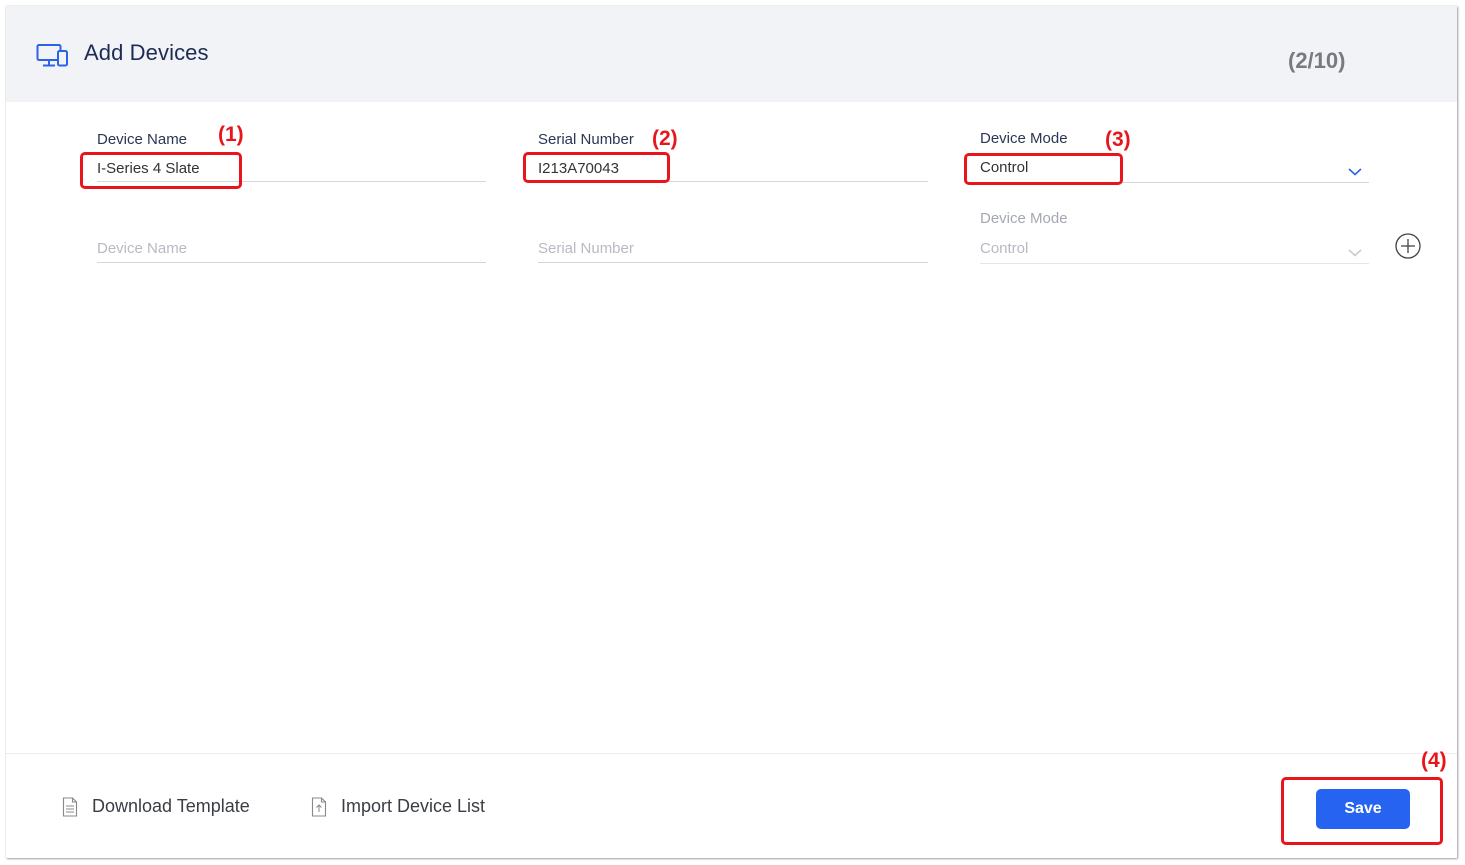 The height and width of the screenshot is (865, 1465). What do you see at coordinates (142, 139) in the screenshot?
I see `device-name-label: Device Name` at bounding box center [142, 139].